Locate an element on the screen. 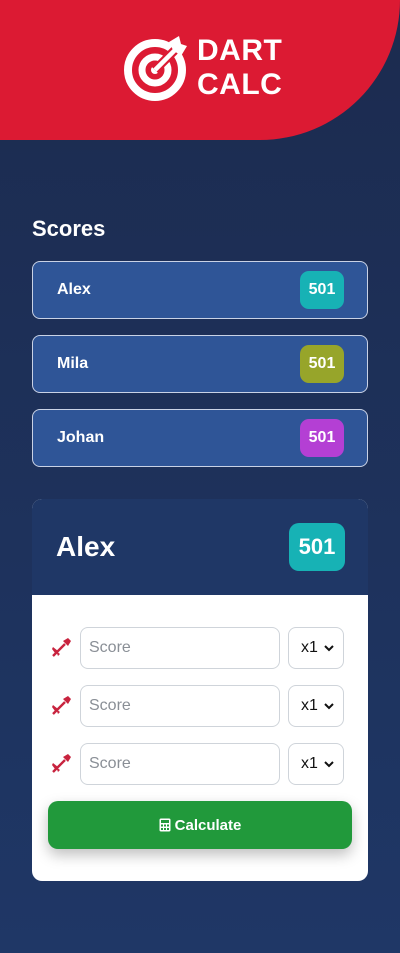 Image resolution: width=400 pixels, height=953 pixels. app-title-line2: CALC is located at coordinates (240, 84).